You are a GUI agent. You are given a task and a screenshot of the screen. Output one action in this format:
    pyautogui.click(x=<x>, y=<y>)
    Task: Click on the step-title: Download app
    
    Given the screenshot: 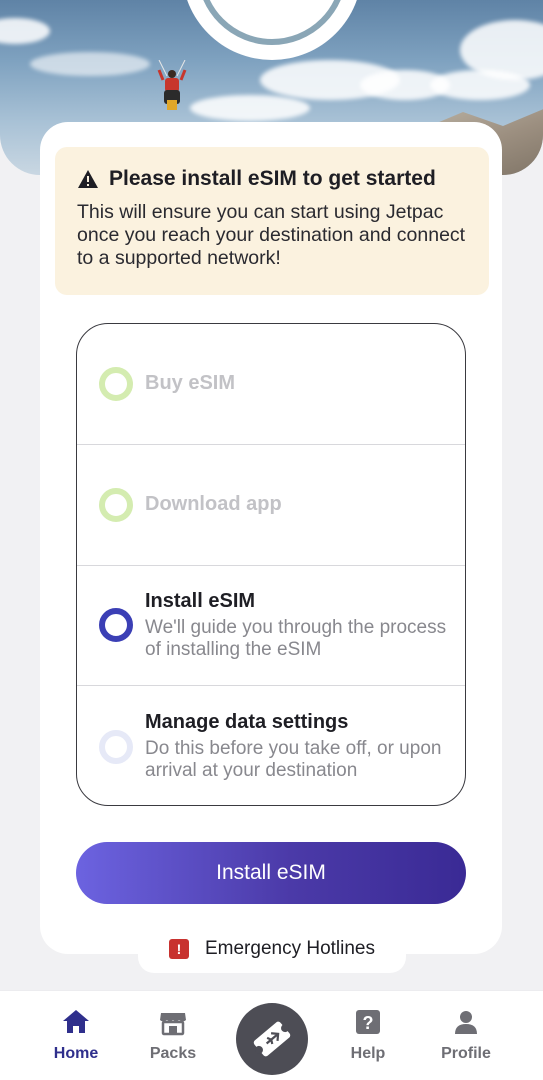 What is the action you would take?
    pyautogui.click(x=213, y=504)
    